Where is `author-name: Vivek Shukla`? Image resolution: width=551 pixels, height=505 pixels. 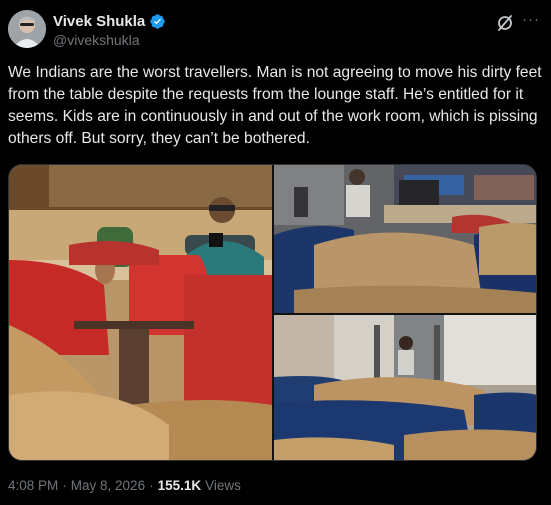
author-name: Vivek Shukla is located at coordinates (99, 21).